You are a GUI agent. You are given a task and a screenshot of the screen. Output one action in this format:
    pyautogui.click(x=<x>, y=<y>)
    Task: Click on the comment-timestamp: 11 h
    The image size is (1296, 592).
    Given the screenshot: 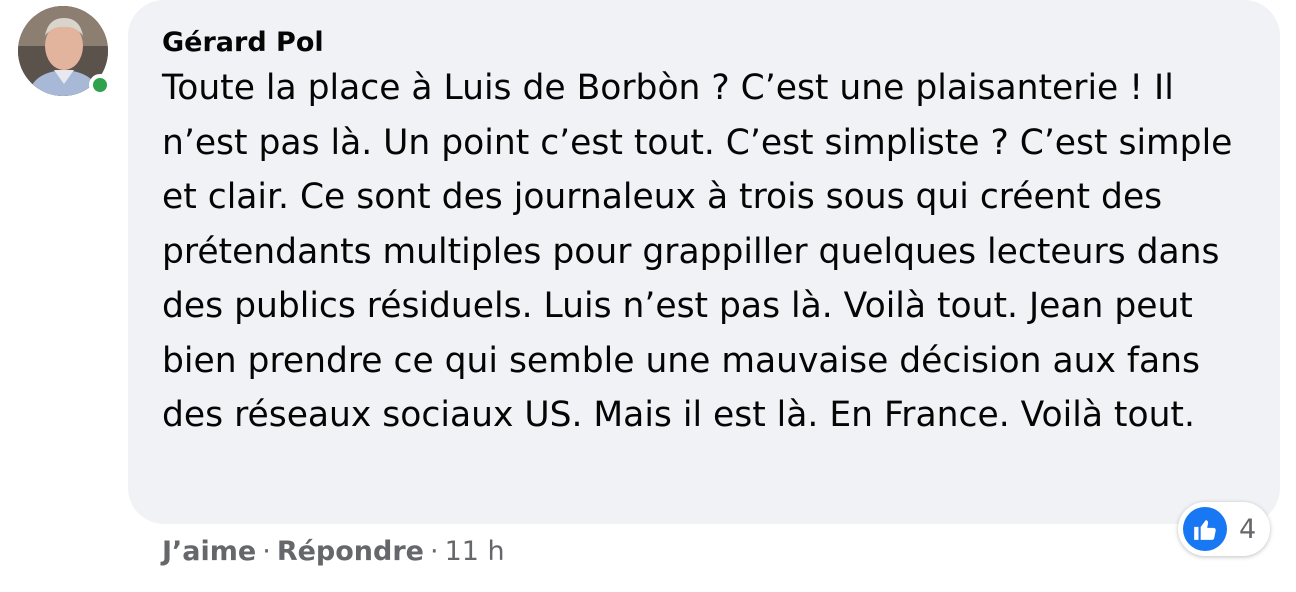 What is the action you would take?
    pyautogui.click(x=475, y=551)
    